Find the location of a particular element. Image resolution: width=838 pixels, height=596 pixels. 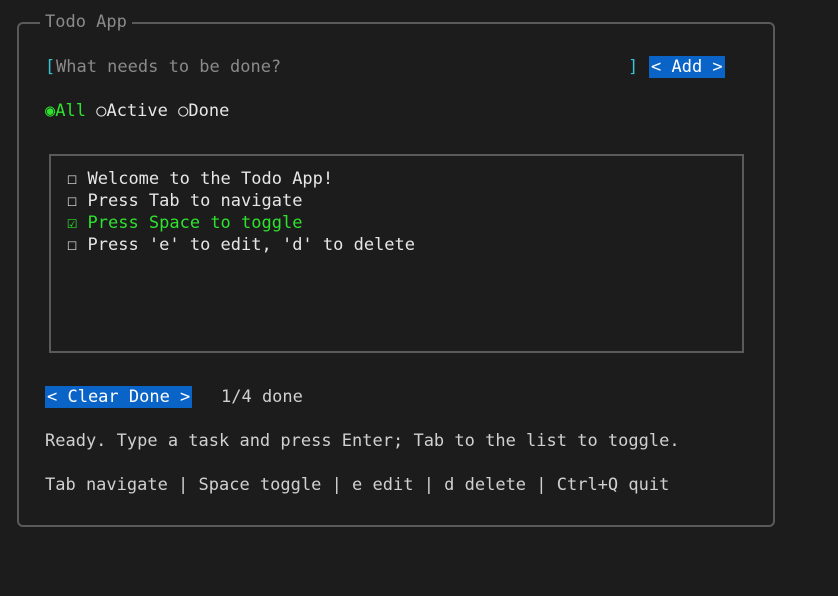

done-count: 1/4 done is located at coordinates (262, 397).